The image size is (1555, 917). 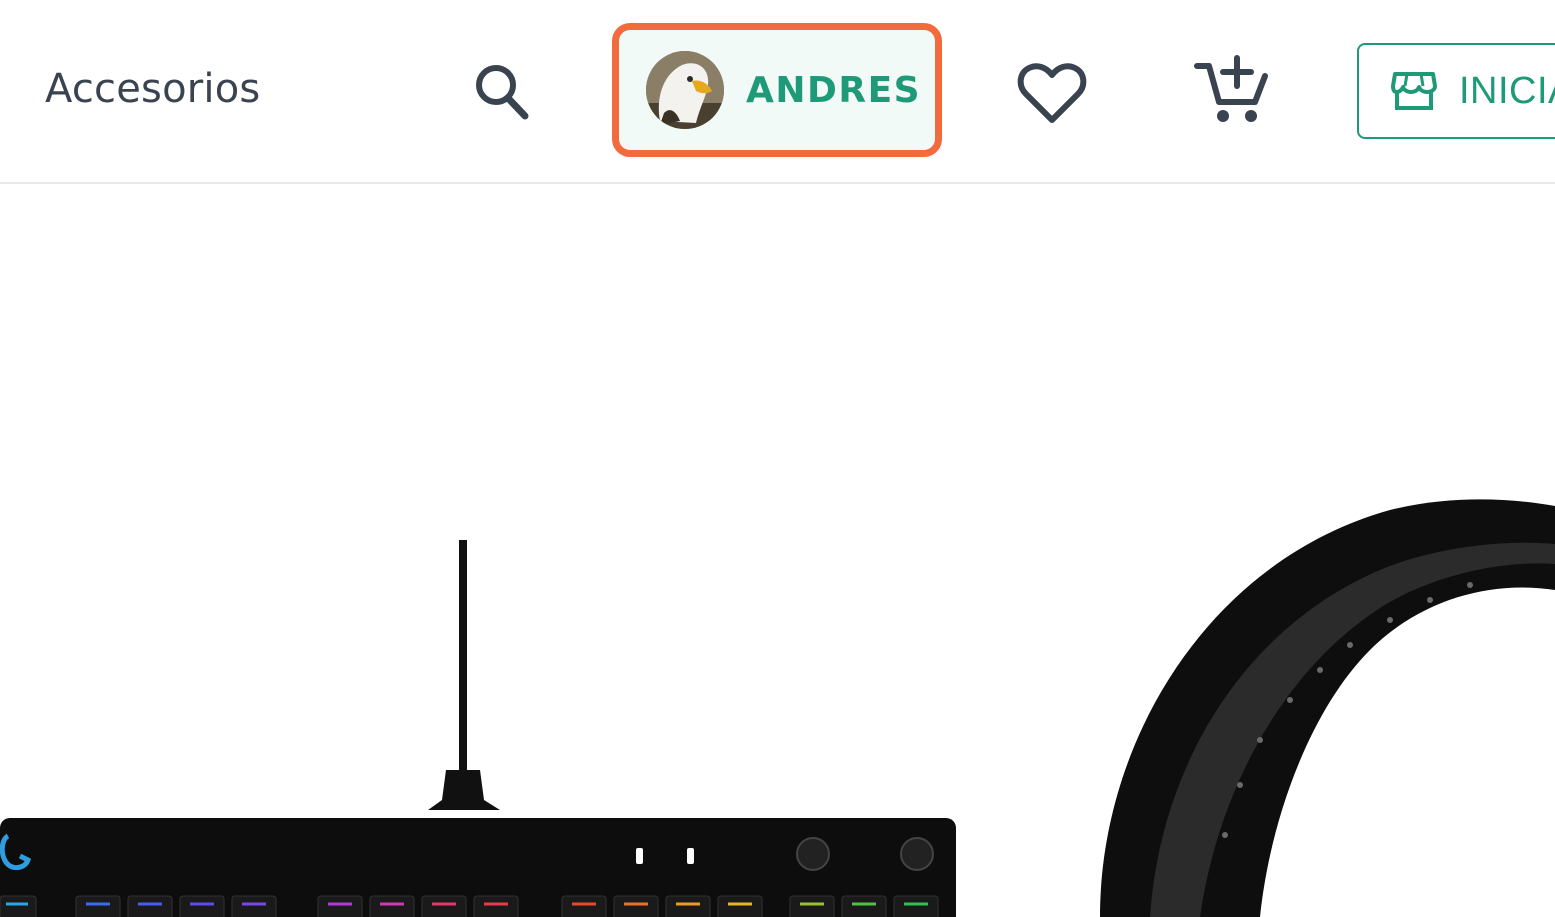 What do you see at coordinates (834, 90) in the screenshot?
I see `user-name: ANDRES` at bounding box center [834, 90].